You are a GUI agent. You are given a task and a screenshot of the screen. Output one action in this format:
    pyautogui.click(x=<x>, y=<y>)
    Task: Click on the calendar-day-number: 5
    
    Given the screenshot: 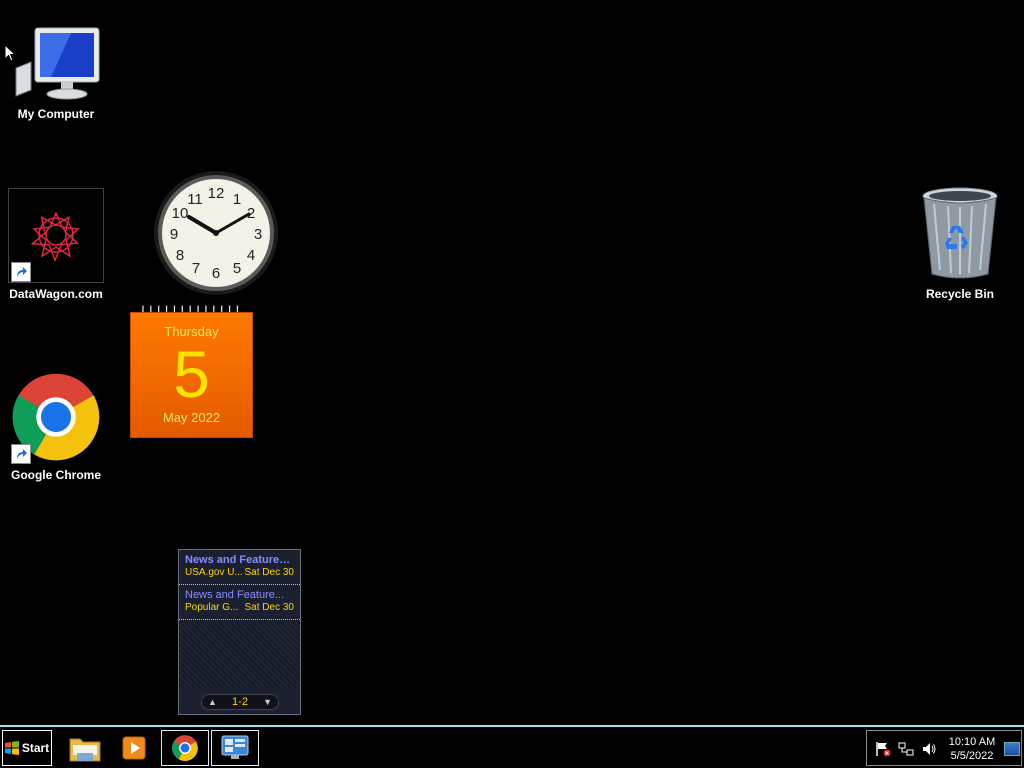 What is the action you would take?
    pyautogui.click(x=191, y=374)
    